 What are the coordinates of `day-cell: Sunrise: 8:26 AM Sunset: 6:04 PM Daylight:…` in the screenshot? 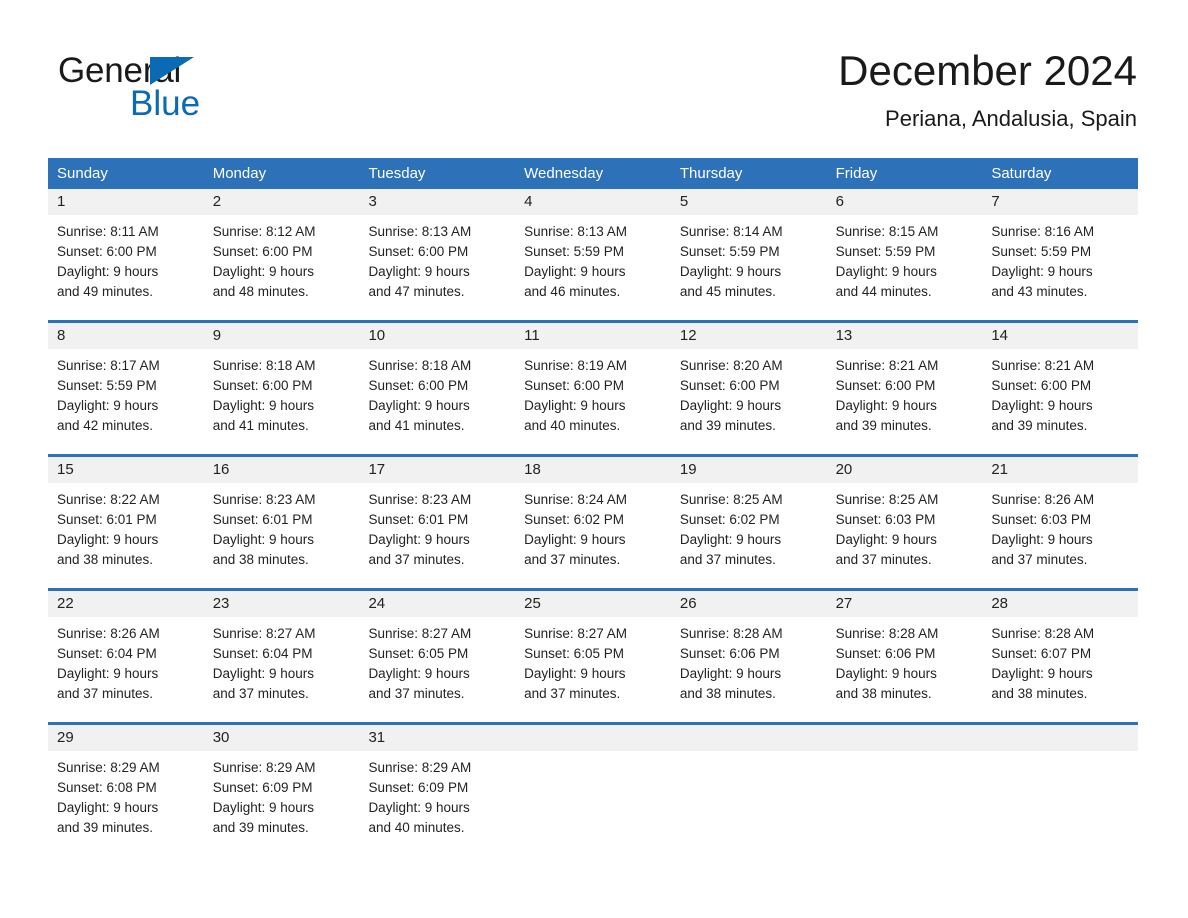 It's located at (126, 669).